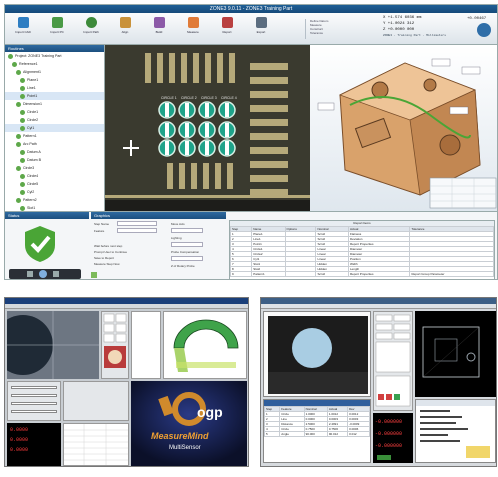 The width and height of the screenshot is (498, 477). I want to click on form-label: Z of Rotary Probe, so click(183, 266).